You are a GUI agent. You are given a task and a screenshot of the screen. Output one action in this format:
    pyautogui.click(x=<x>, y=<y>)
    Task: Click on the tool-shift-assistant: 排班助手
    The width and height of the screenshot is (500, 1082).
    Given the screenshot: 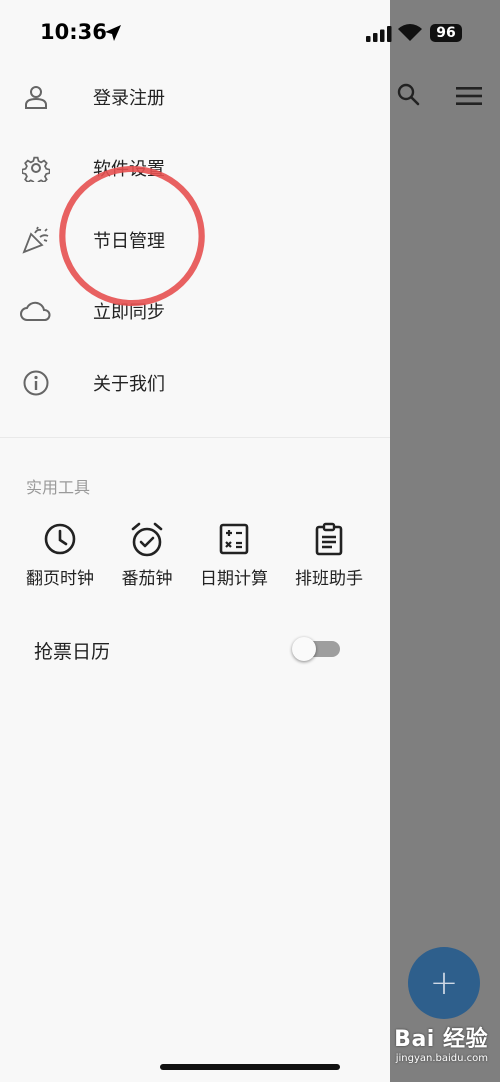 What is the action you would take?
    pyautogui.click(x=329, y=555)
    